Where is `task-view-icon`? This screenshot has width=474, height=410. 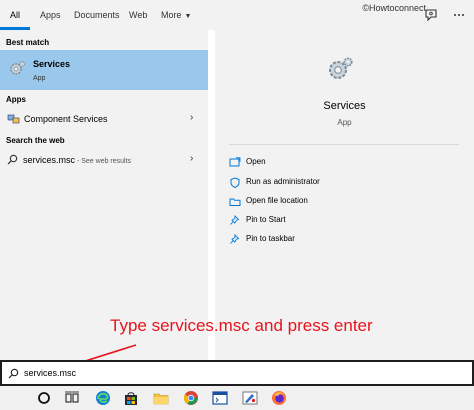
task-view-icon is located at coordinates (72, 398).